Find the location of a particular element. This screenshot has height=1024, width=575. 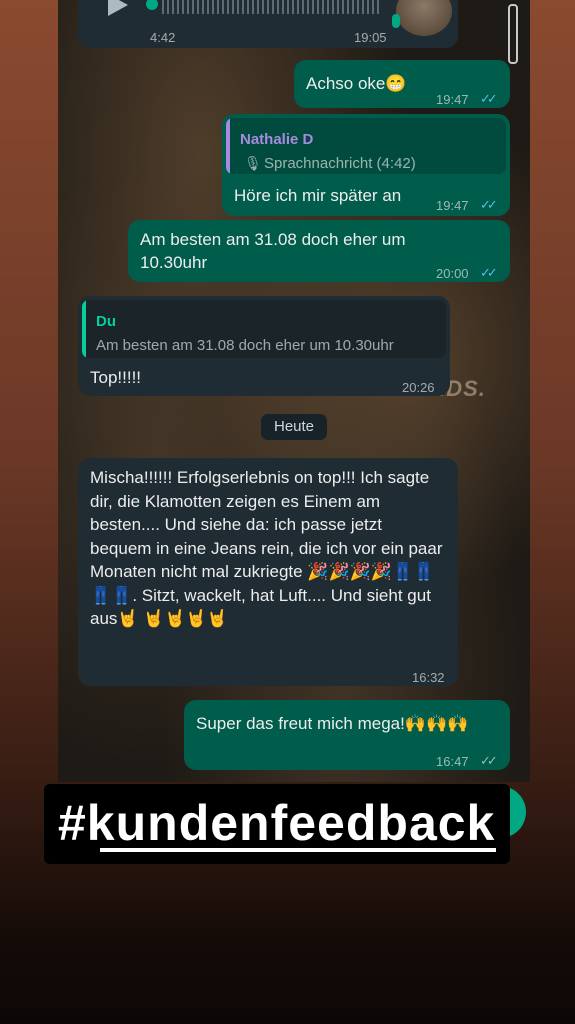

quote-author: Du is located at coordinates (106, 321).